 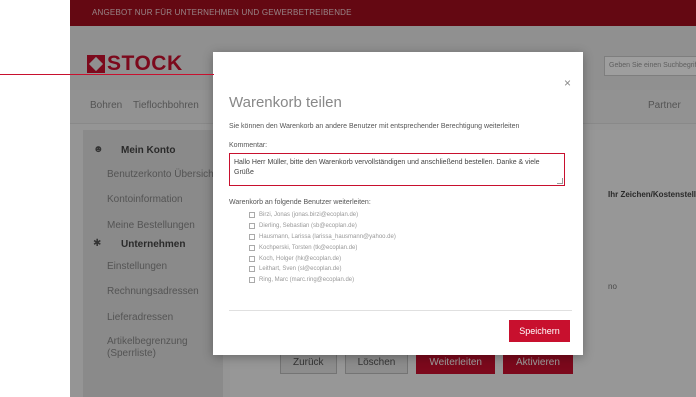 I want to click on user-label: Ring, Marc (marc.ring@ecoplan.de), so click(x=307, y=280).